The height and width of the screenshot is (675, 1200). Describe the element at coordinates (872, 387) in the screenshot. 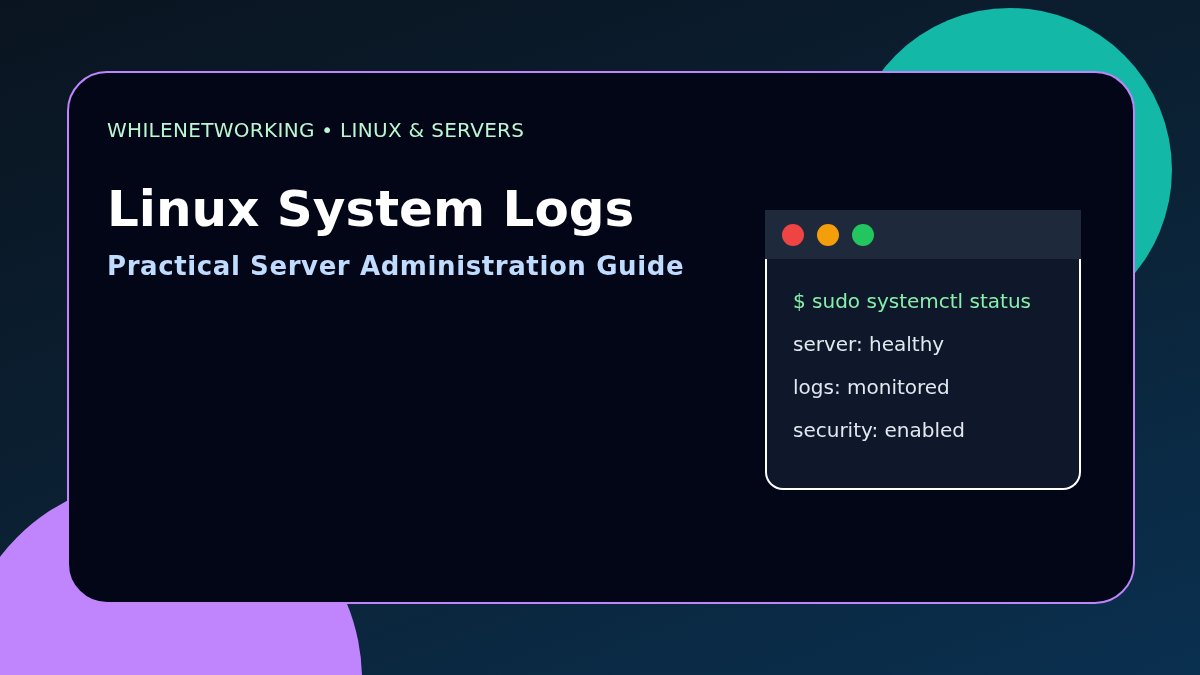

I see `terminal-output: logs: monitored` at that location.